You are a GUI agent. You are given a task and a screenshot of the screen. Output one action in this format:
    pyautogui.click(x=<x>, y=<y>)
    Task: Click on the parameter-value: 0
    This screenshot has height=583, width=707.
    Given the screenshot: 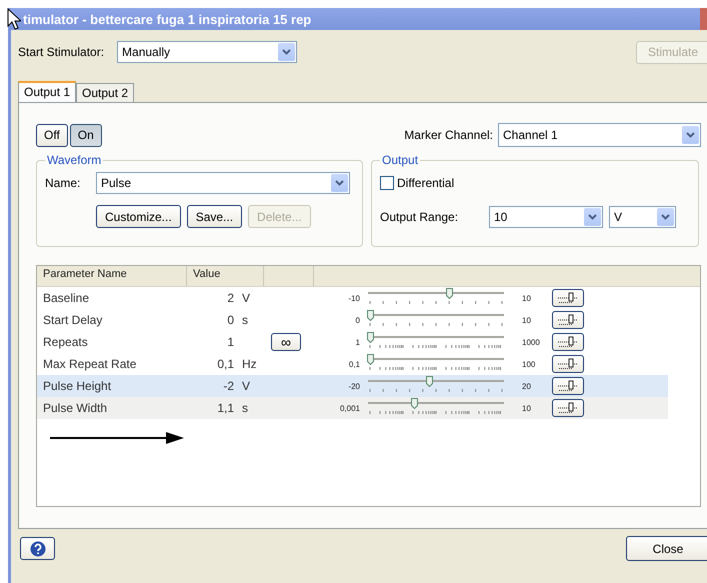 What is the action you would take?
    pyautogui.click(x=230, y=320)
    